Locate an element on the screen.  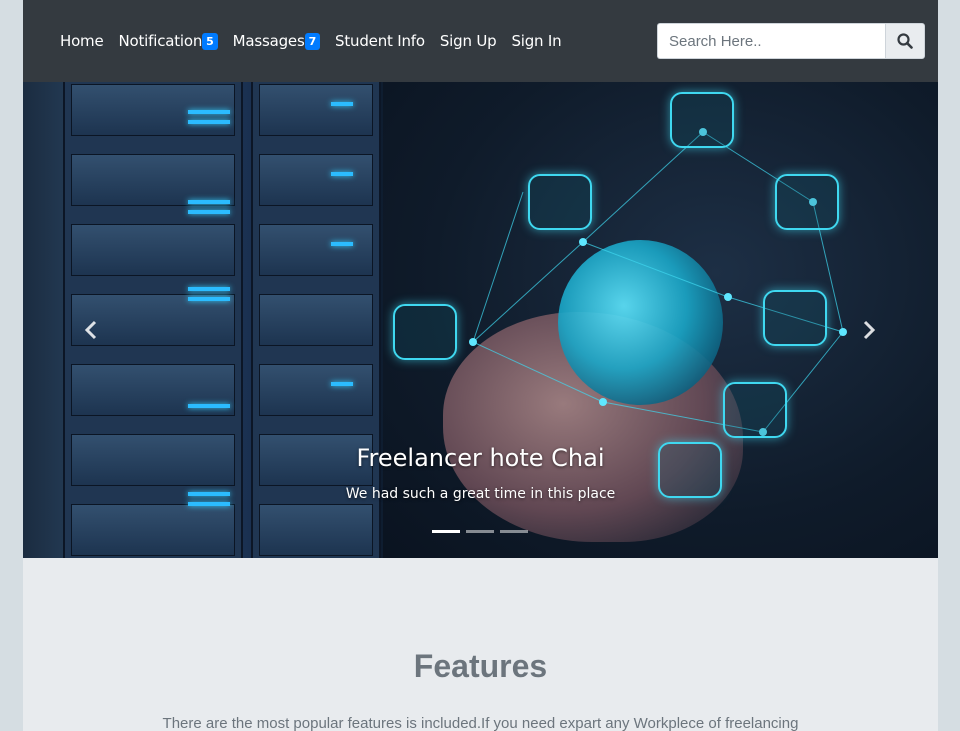
chevron-left-icon is located at coordinates (90, 330).